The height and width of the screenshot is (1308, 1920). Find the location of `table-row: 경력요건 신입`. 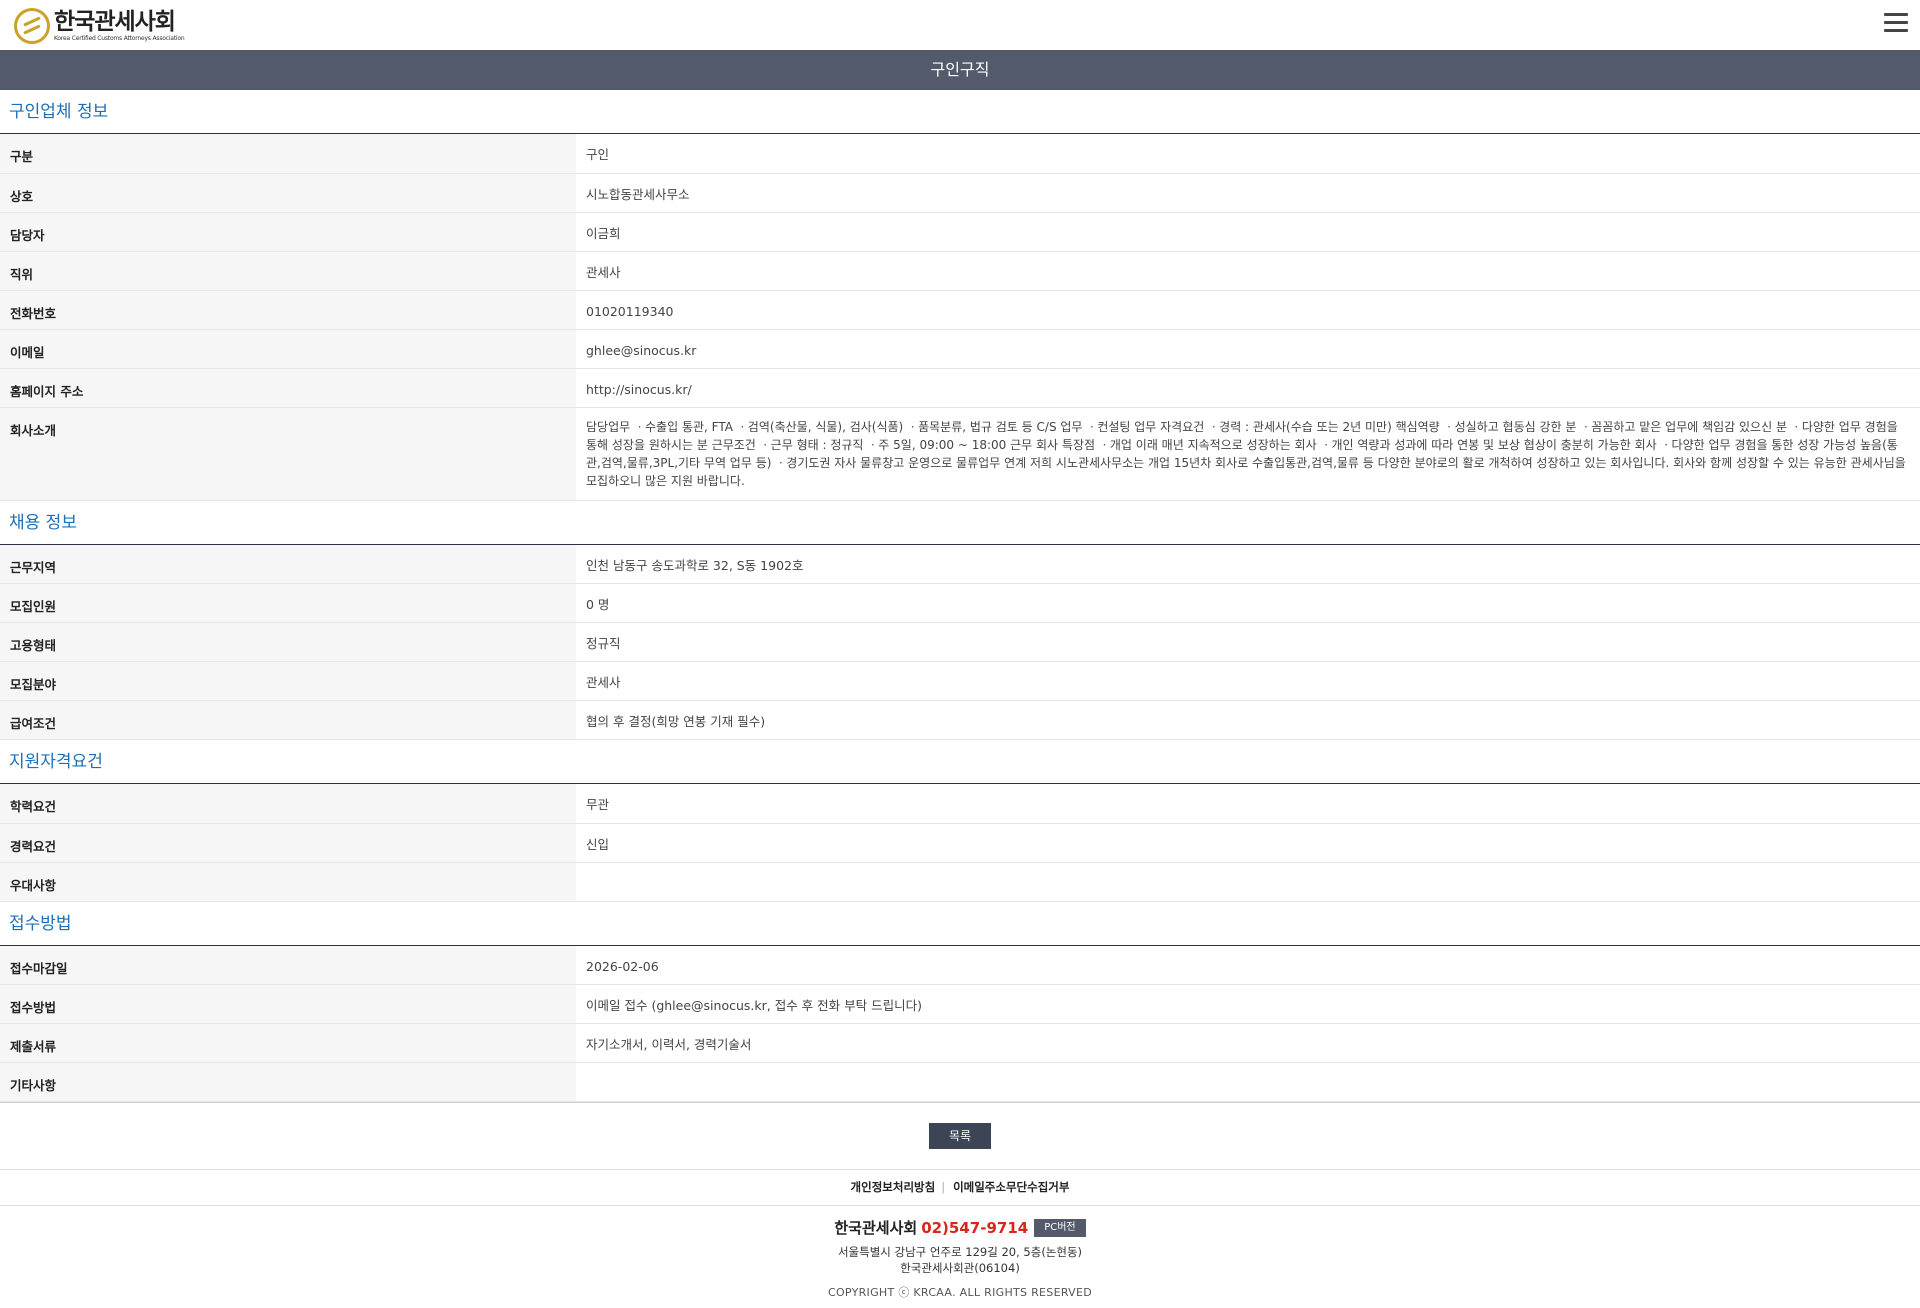

table-row: 경력요건 신입 is located at coordinates (960, 843).